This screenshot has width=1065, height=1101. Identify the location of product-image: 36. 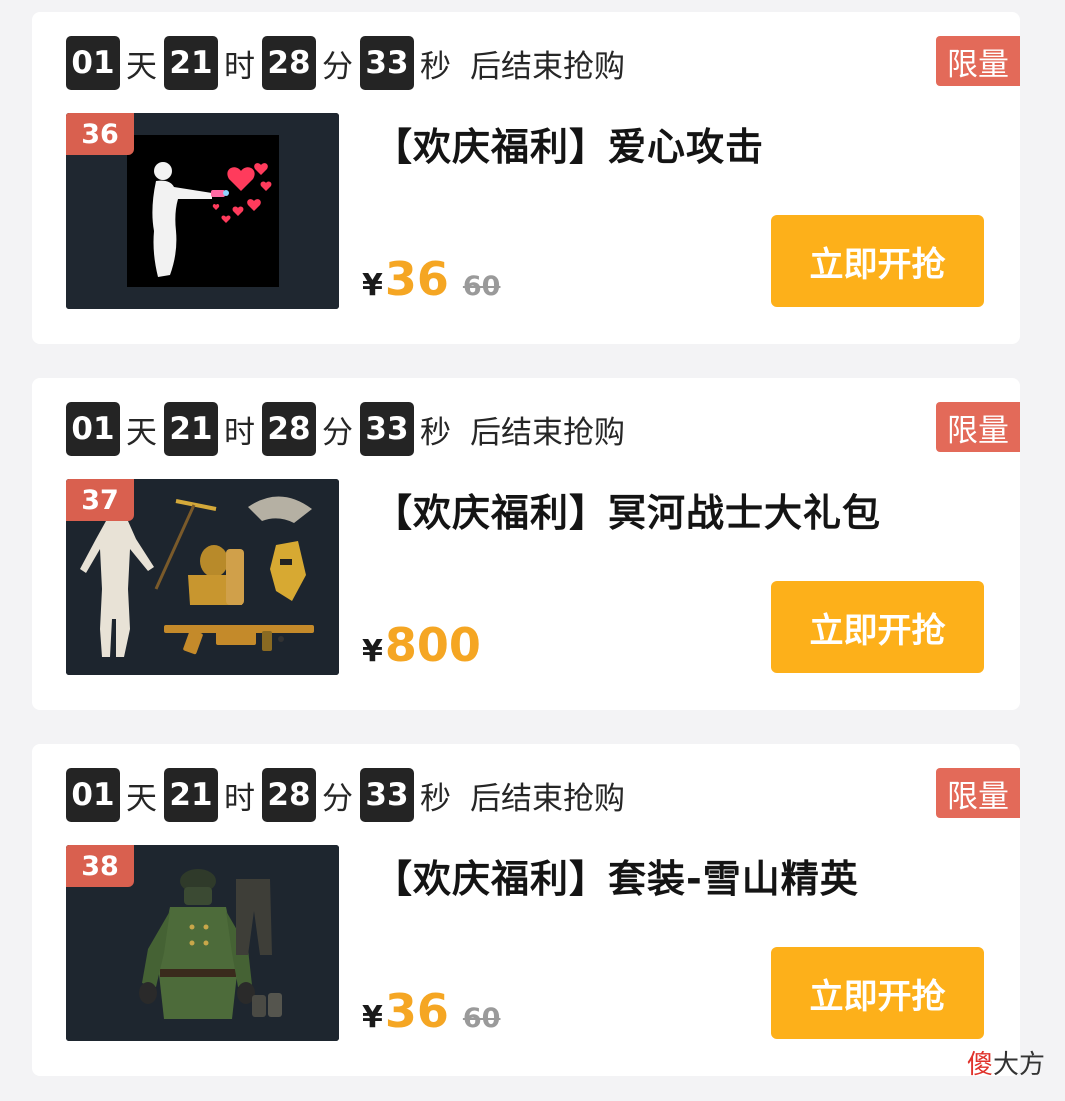
(202, 211).